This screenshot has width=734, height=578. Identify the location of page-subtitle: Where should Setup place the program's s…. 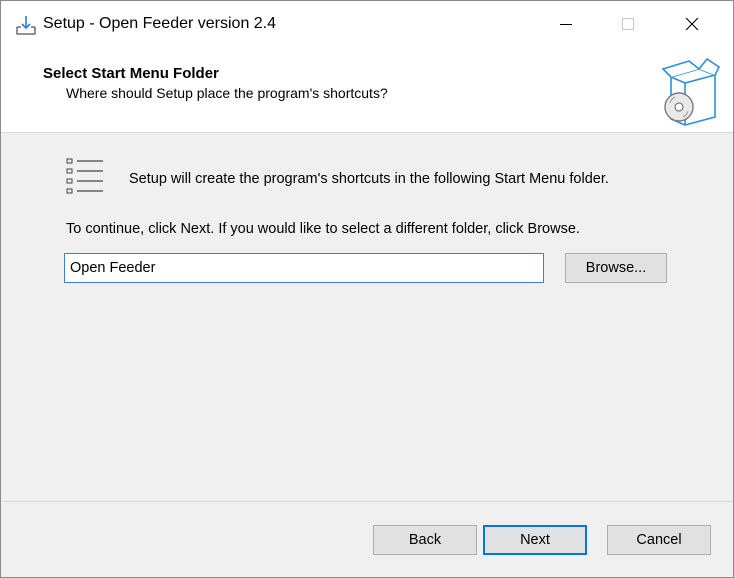
(227, 93).